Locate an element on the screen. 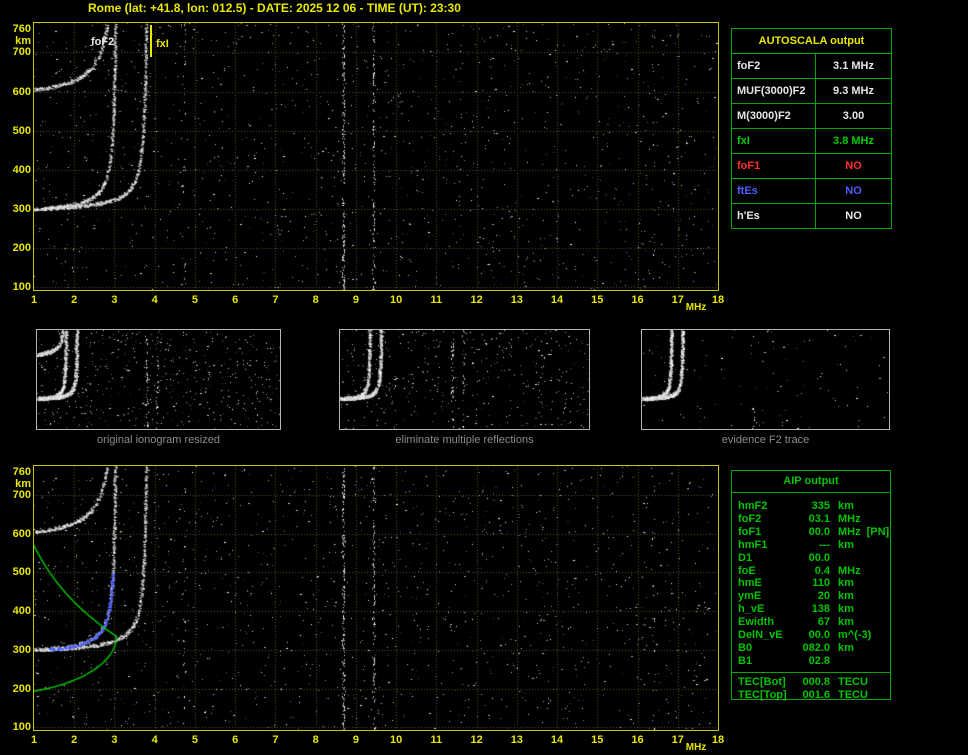 The height and width of the screenshot is (755, 968). autoscala-param-label: foF2 is located at coordinates (773, 66).